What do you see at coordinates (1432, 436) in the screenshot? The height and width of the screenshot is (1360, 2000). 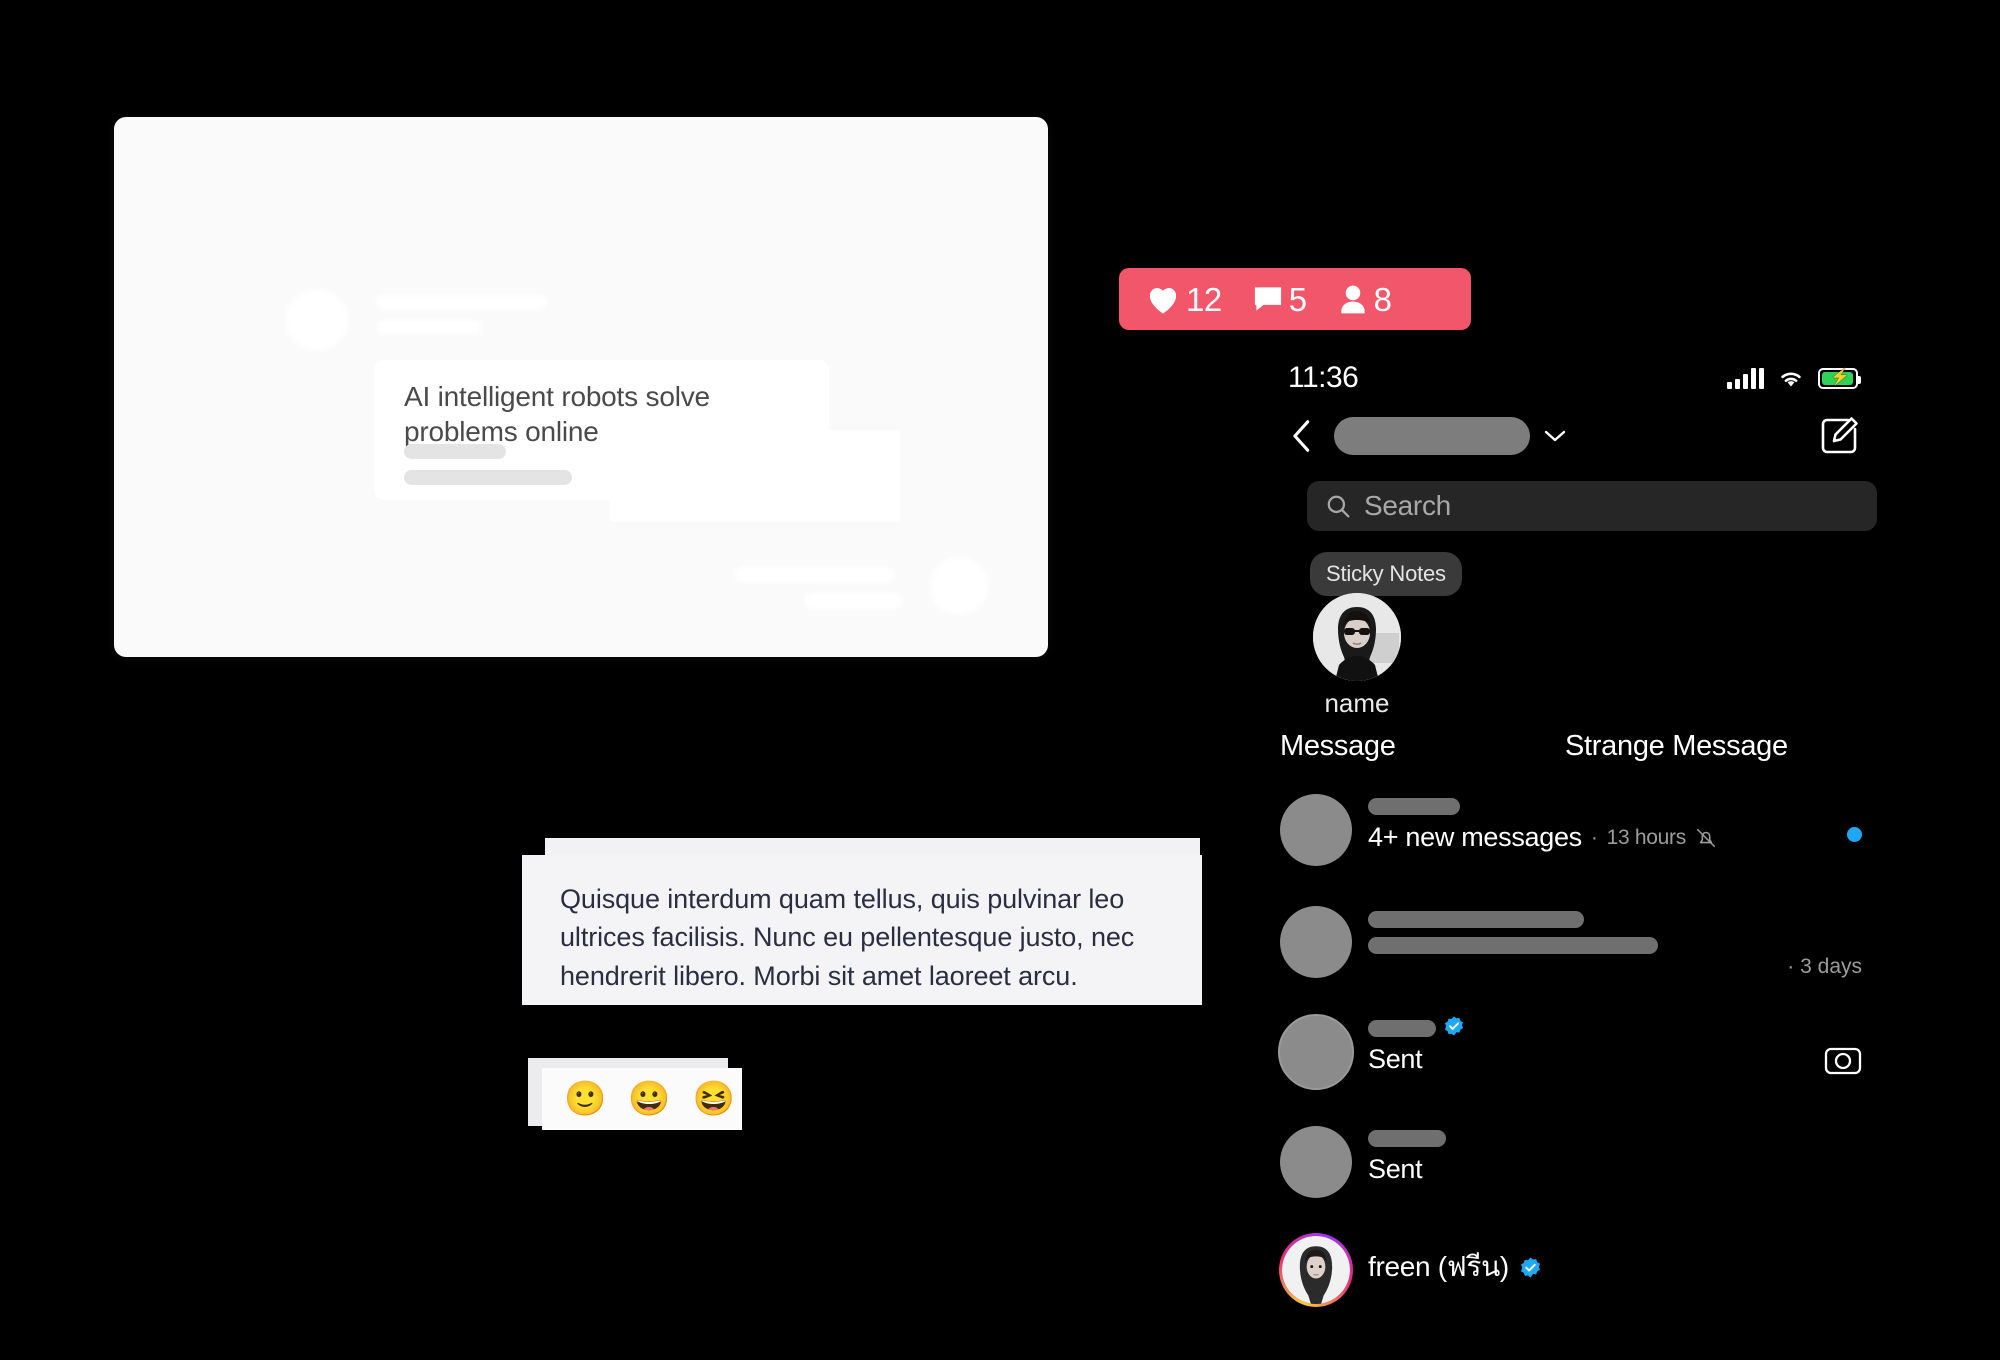 I see `account-name-placeholder` at bounding box center [1432, 436].